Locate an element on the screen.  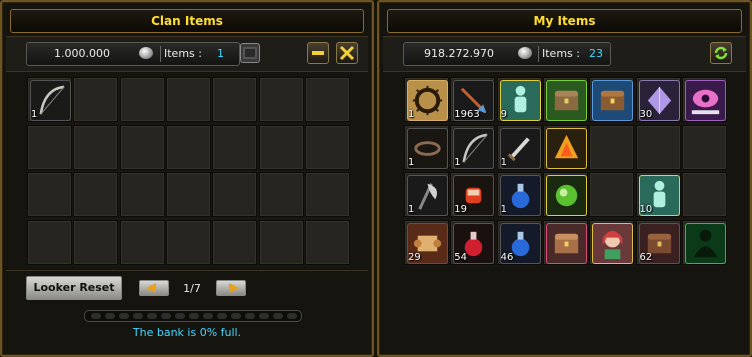
green-orb-icon is located at coordinates (566, 195).